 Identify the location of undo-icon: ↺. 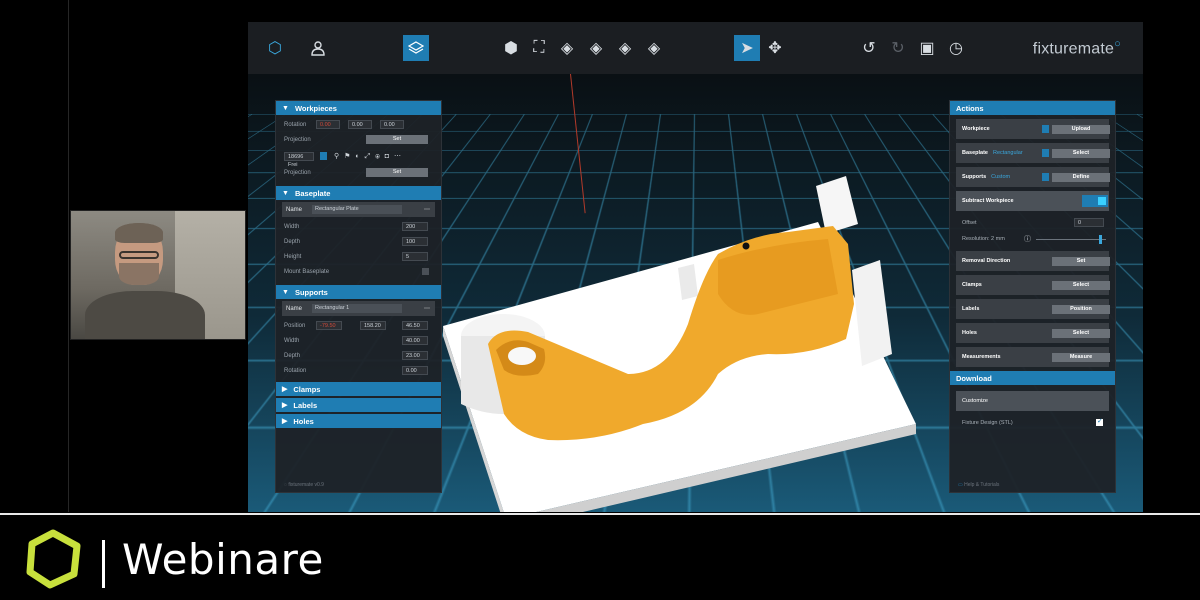
(869, 48).